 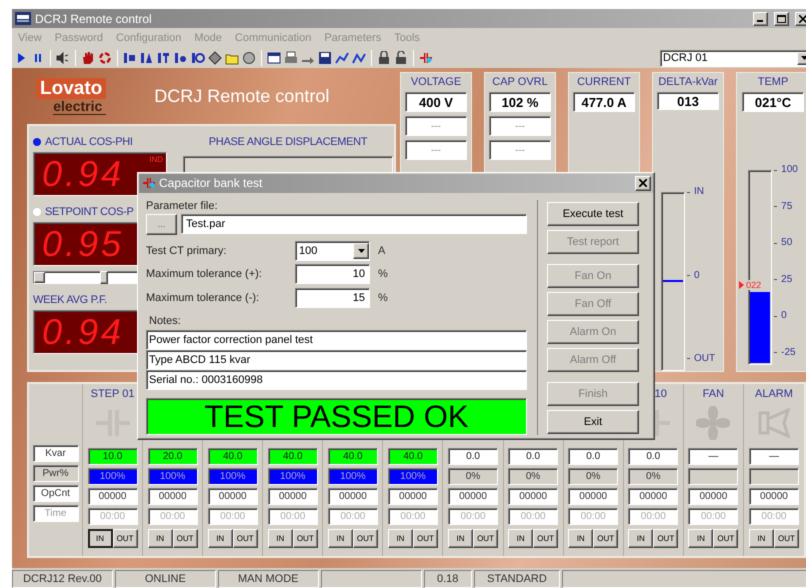 What do you see at coordinates (156, 159) in the screenshot?
I see `unit-label: IND` at bounding box center [156, 159].